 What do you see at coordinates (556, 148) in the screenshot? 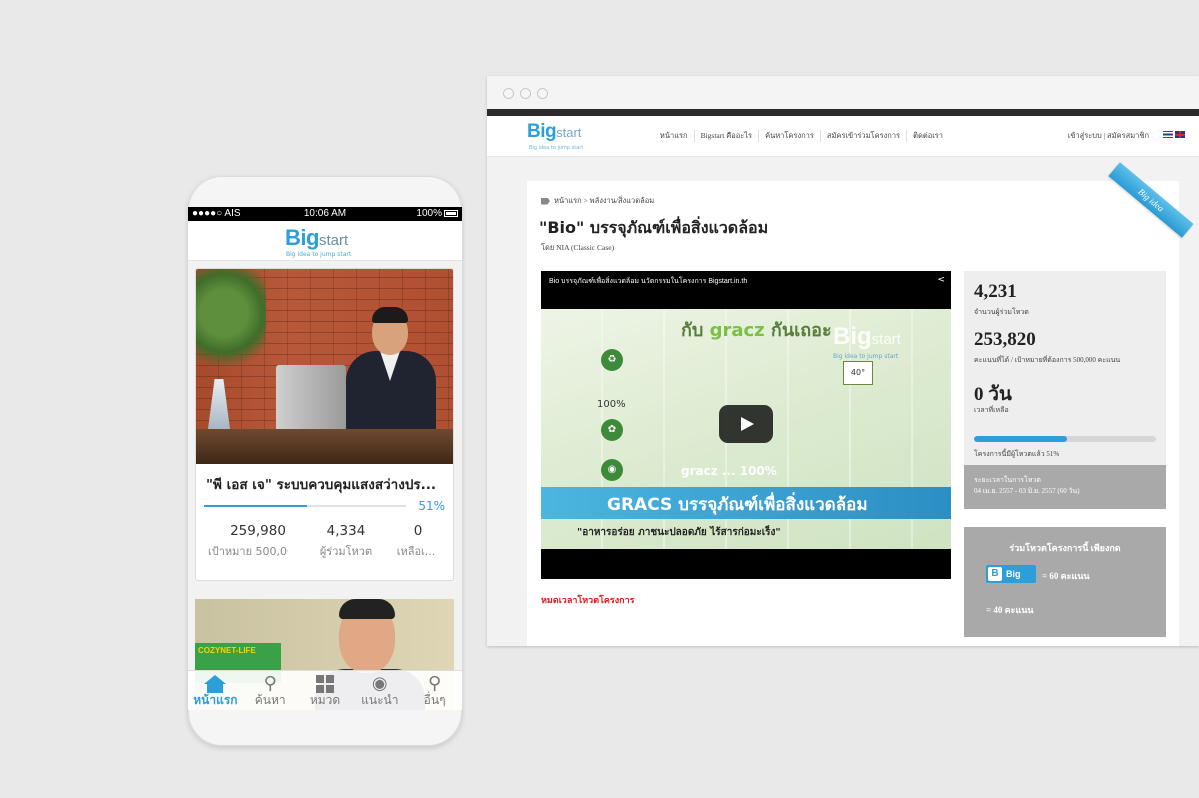
I see `logo-tagline: Big idea to jump start` at bounding box center [556, 148].